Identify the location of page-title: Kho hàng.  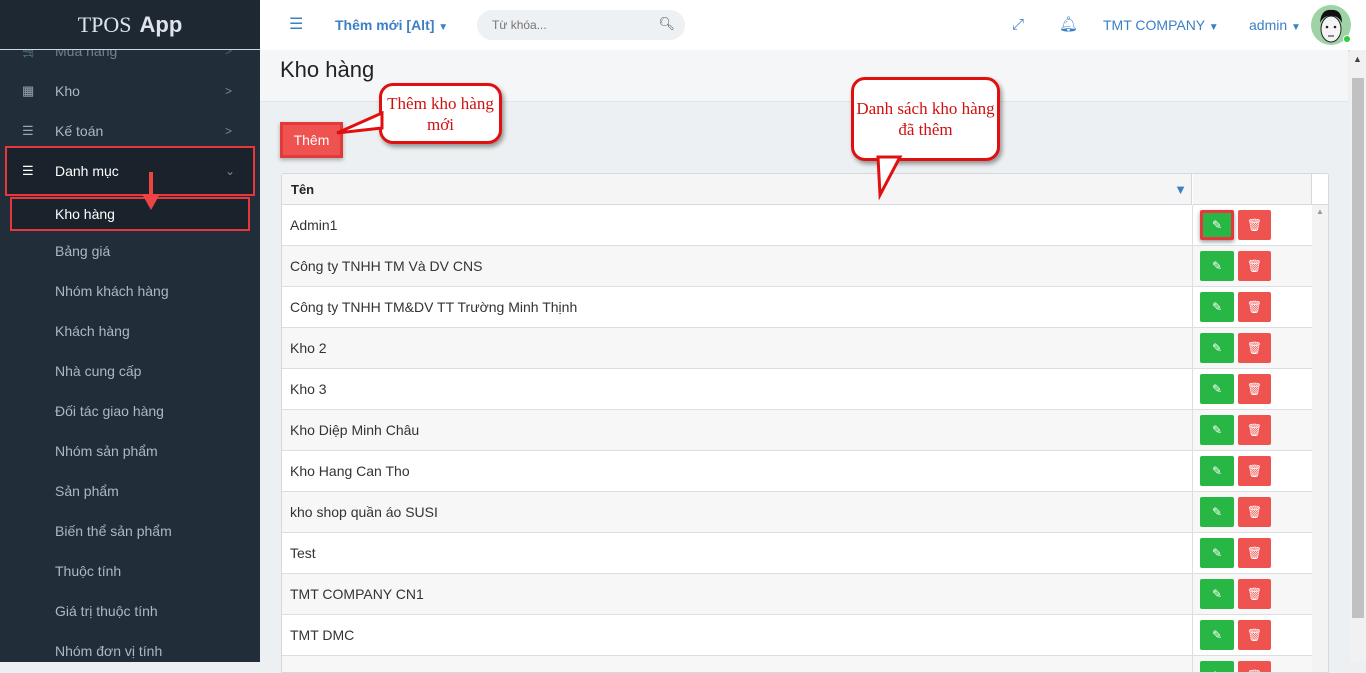
(327, 69).